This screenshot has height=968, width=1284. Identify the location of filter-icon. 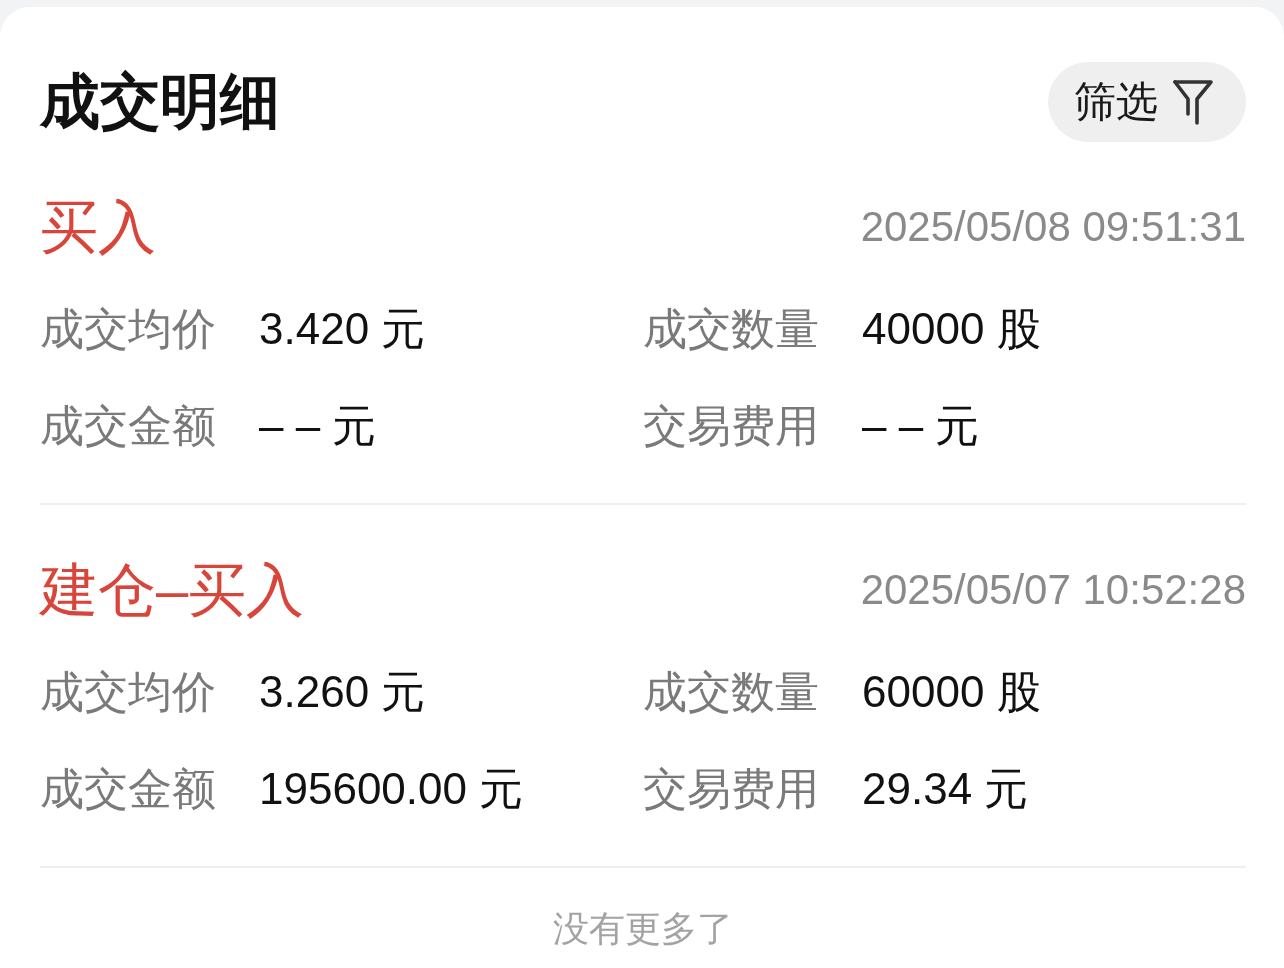
(1193, 102).